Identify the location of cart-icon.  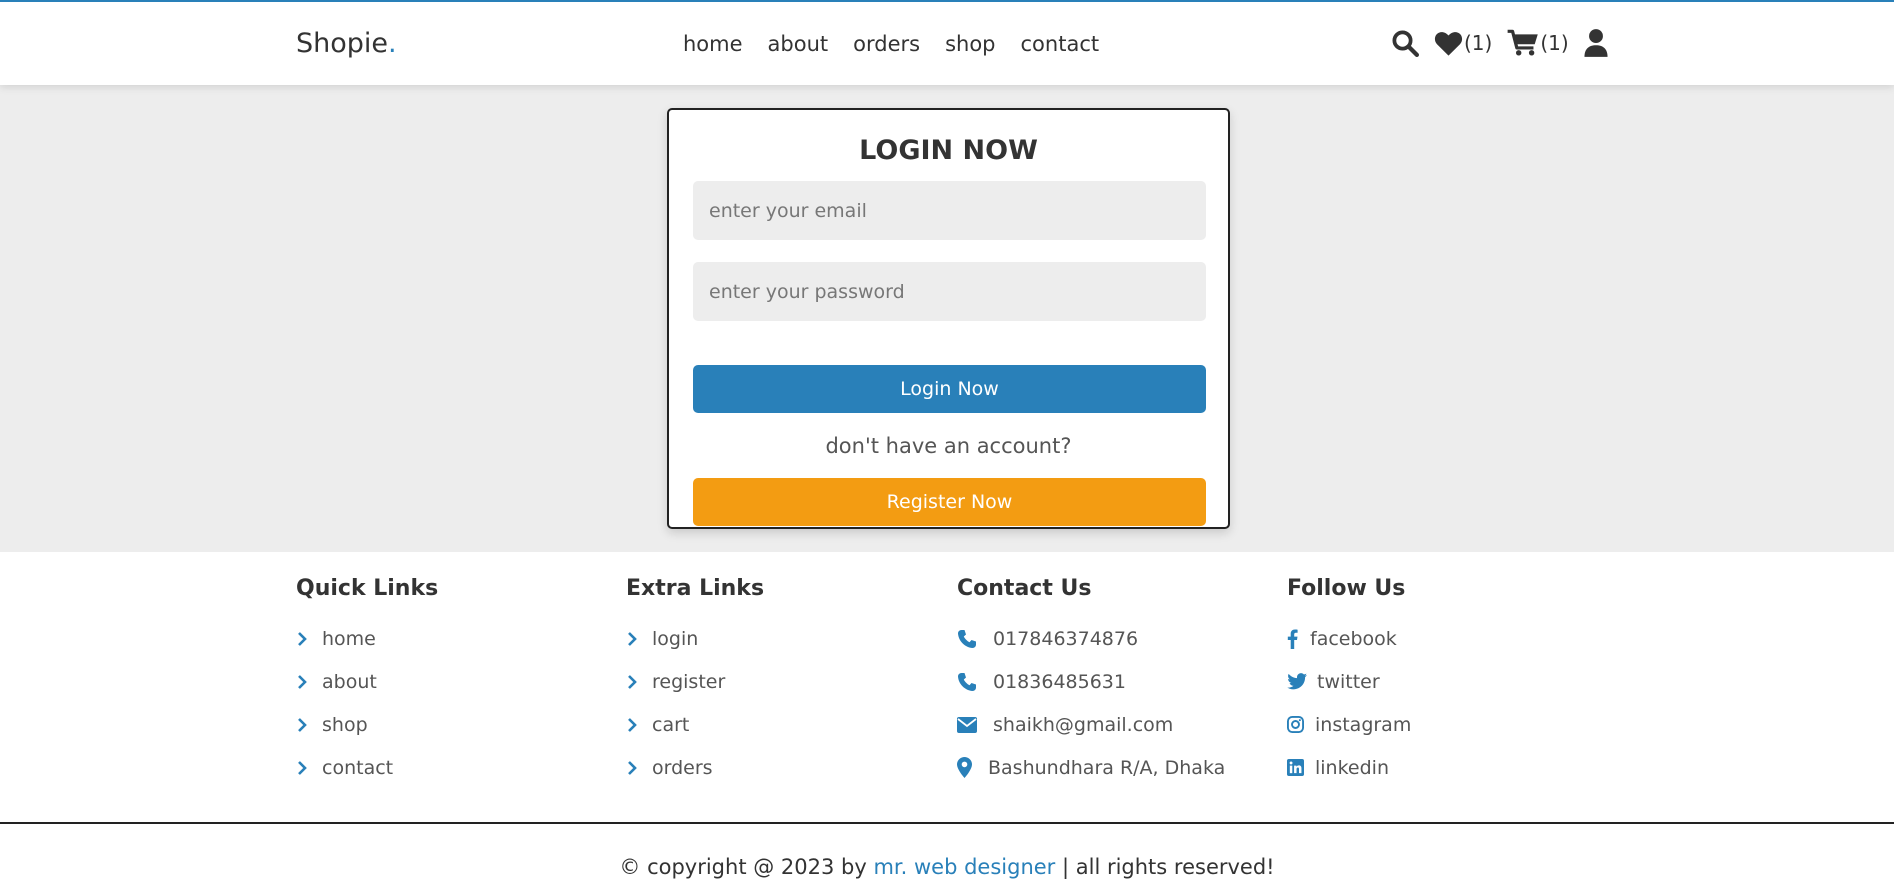
(1523, 42).